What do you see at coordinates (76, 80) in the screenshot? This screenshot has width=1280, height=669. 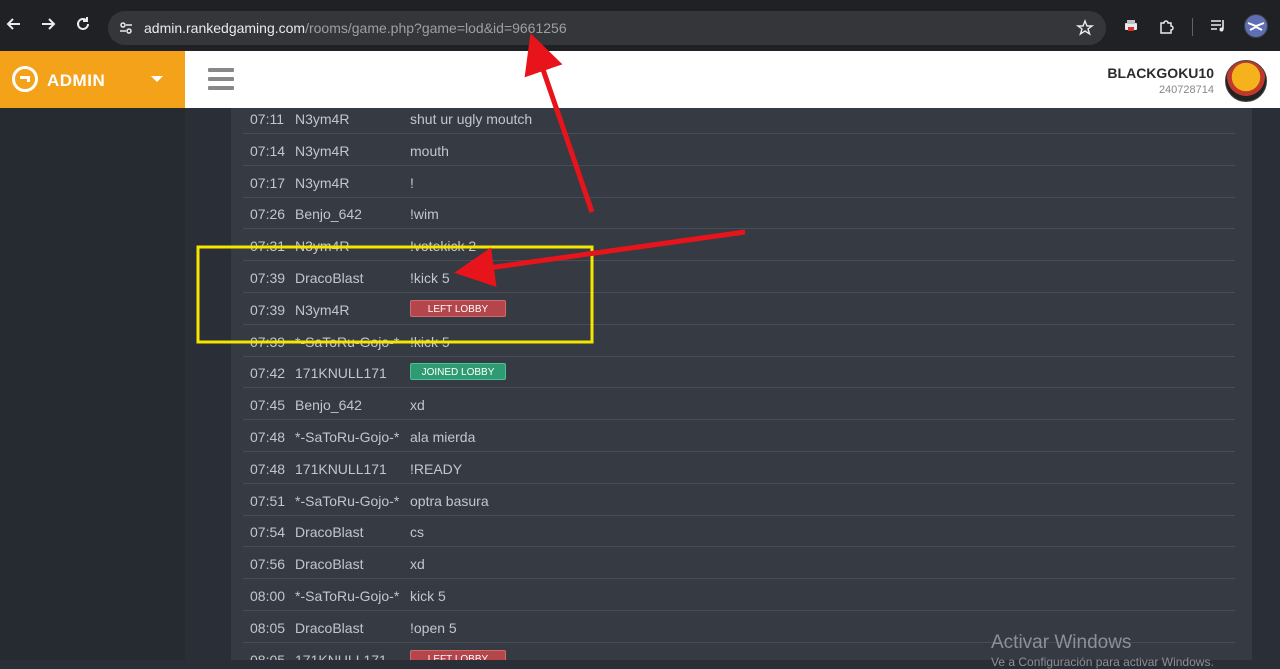 I see `brand-title: ADMIN` at bounding box center [76, 80].